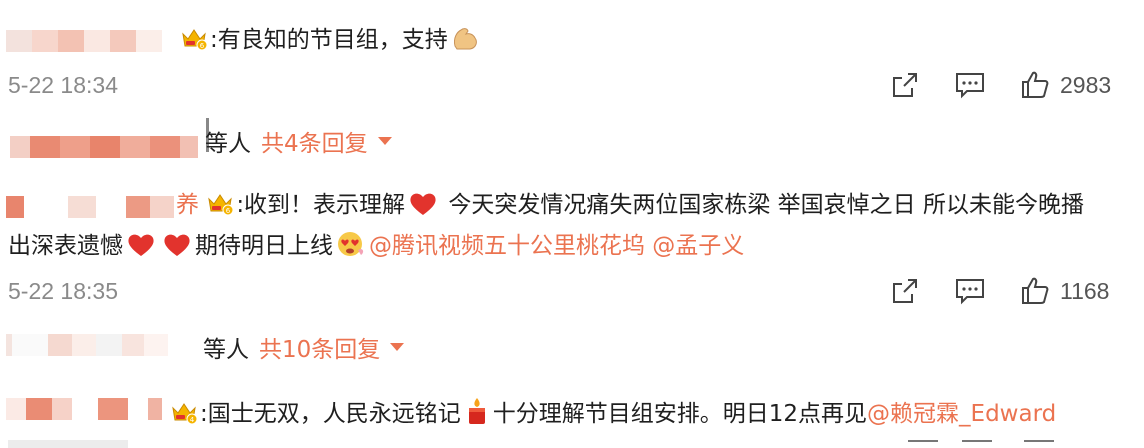 The image size is (1144, 448). What do you see at coordinates (1086, 84) in the screenshot?
I see `like-count: 2983` at bounding box center [1086, 84].